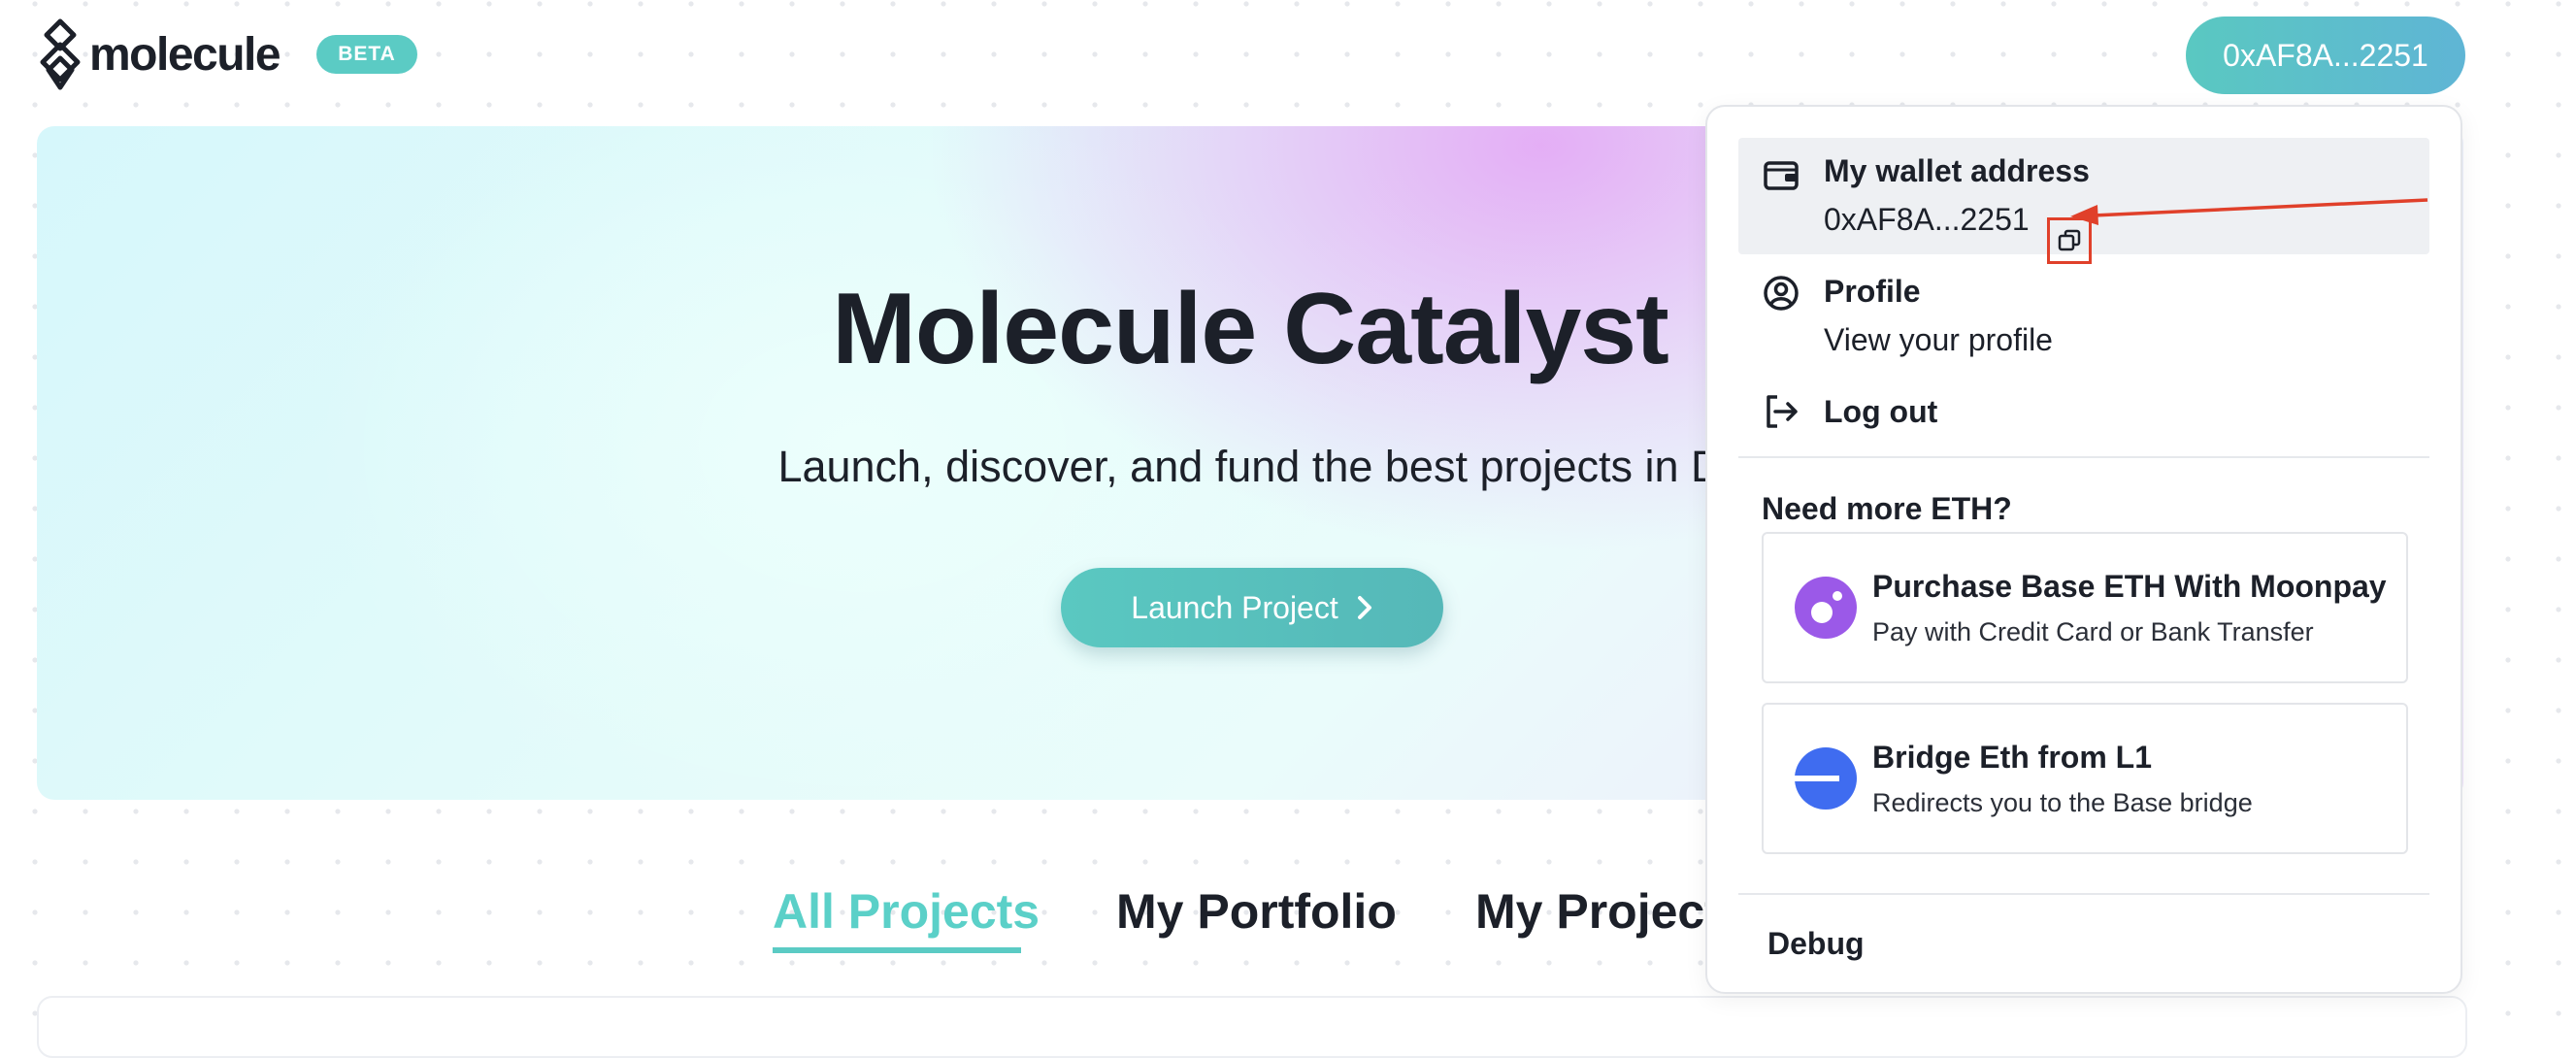 The height and width of the screenshot is (1058, 2576). Describe the element at coordinates (2083, 413) in the screenshot. I see `menu-item-logout: Log out` at that location.